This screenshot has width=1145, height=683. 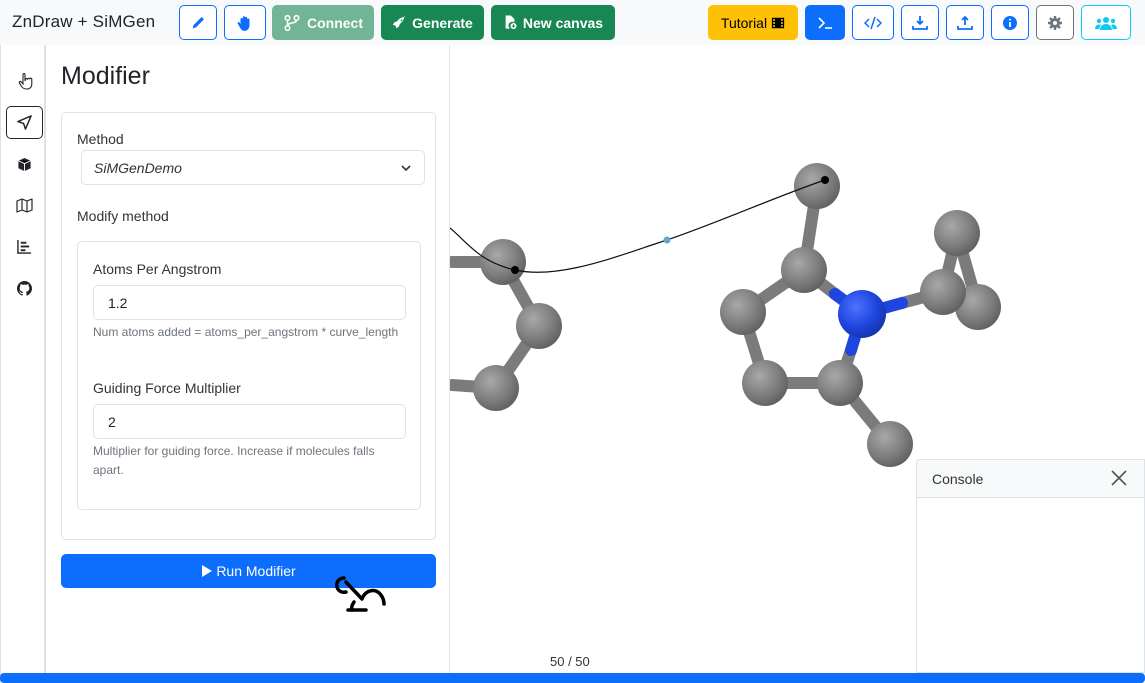 I want to click on chevron-down-icon, so click(x=406, y=168).